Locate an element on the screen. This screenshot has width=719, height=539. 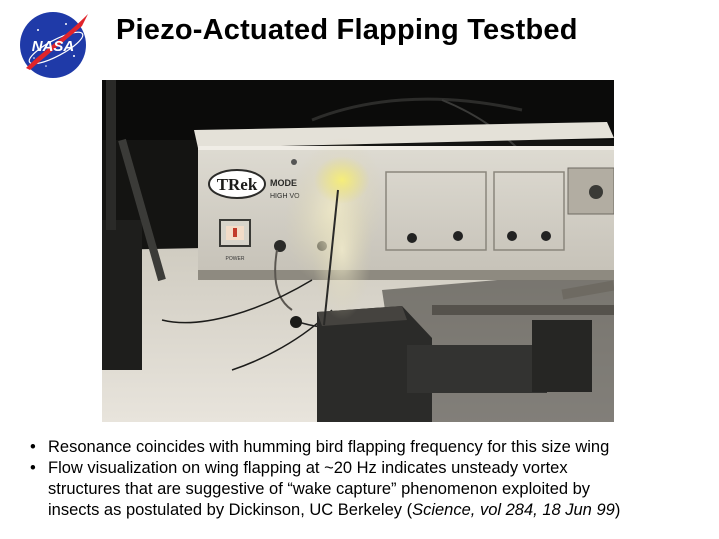
logo-text: NASA is located at coordinates (53, 46).